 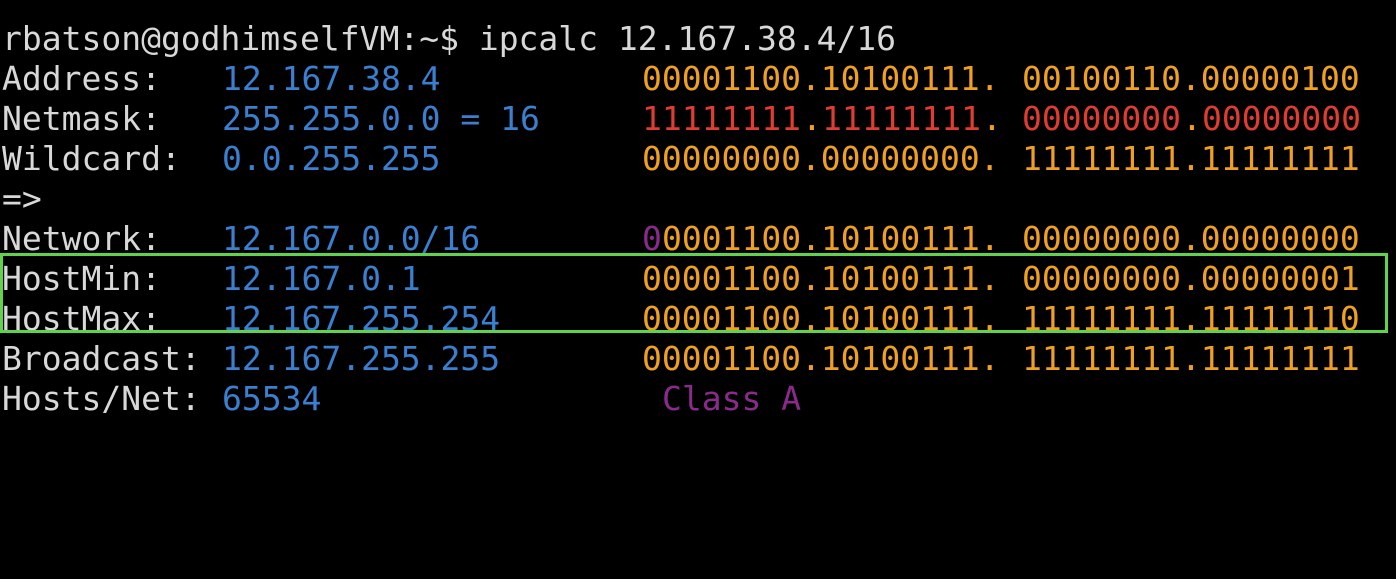 I want to click on netmask-binary-octet-3: 00000000, so click(x=1101, y=118).